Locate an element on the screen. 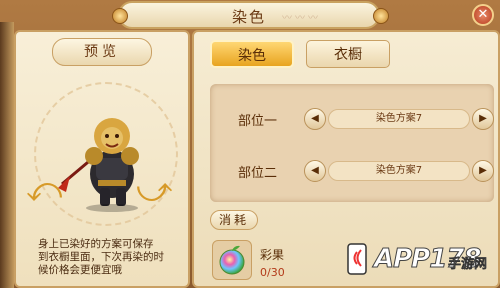 The image size is (500, 288). consume-label: 消耗 is located at coordinates (234, 220).